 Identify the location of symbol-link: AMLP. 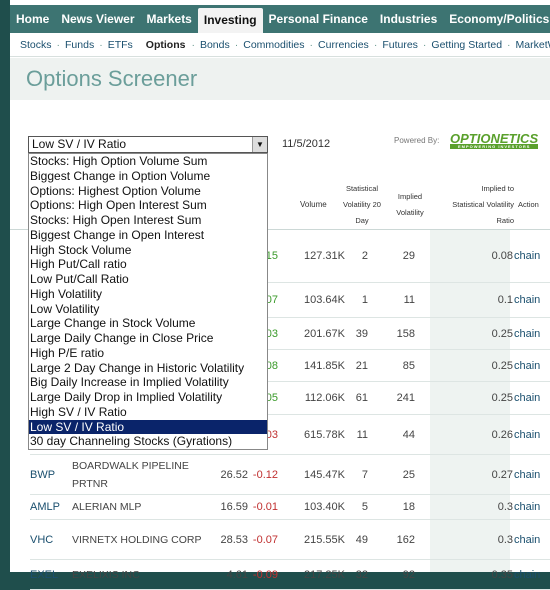
(45, 507).